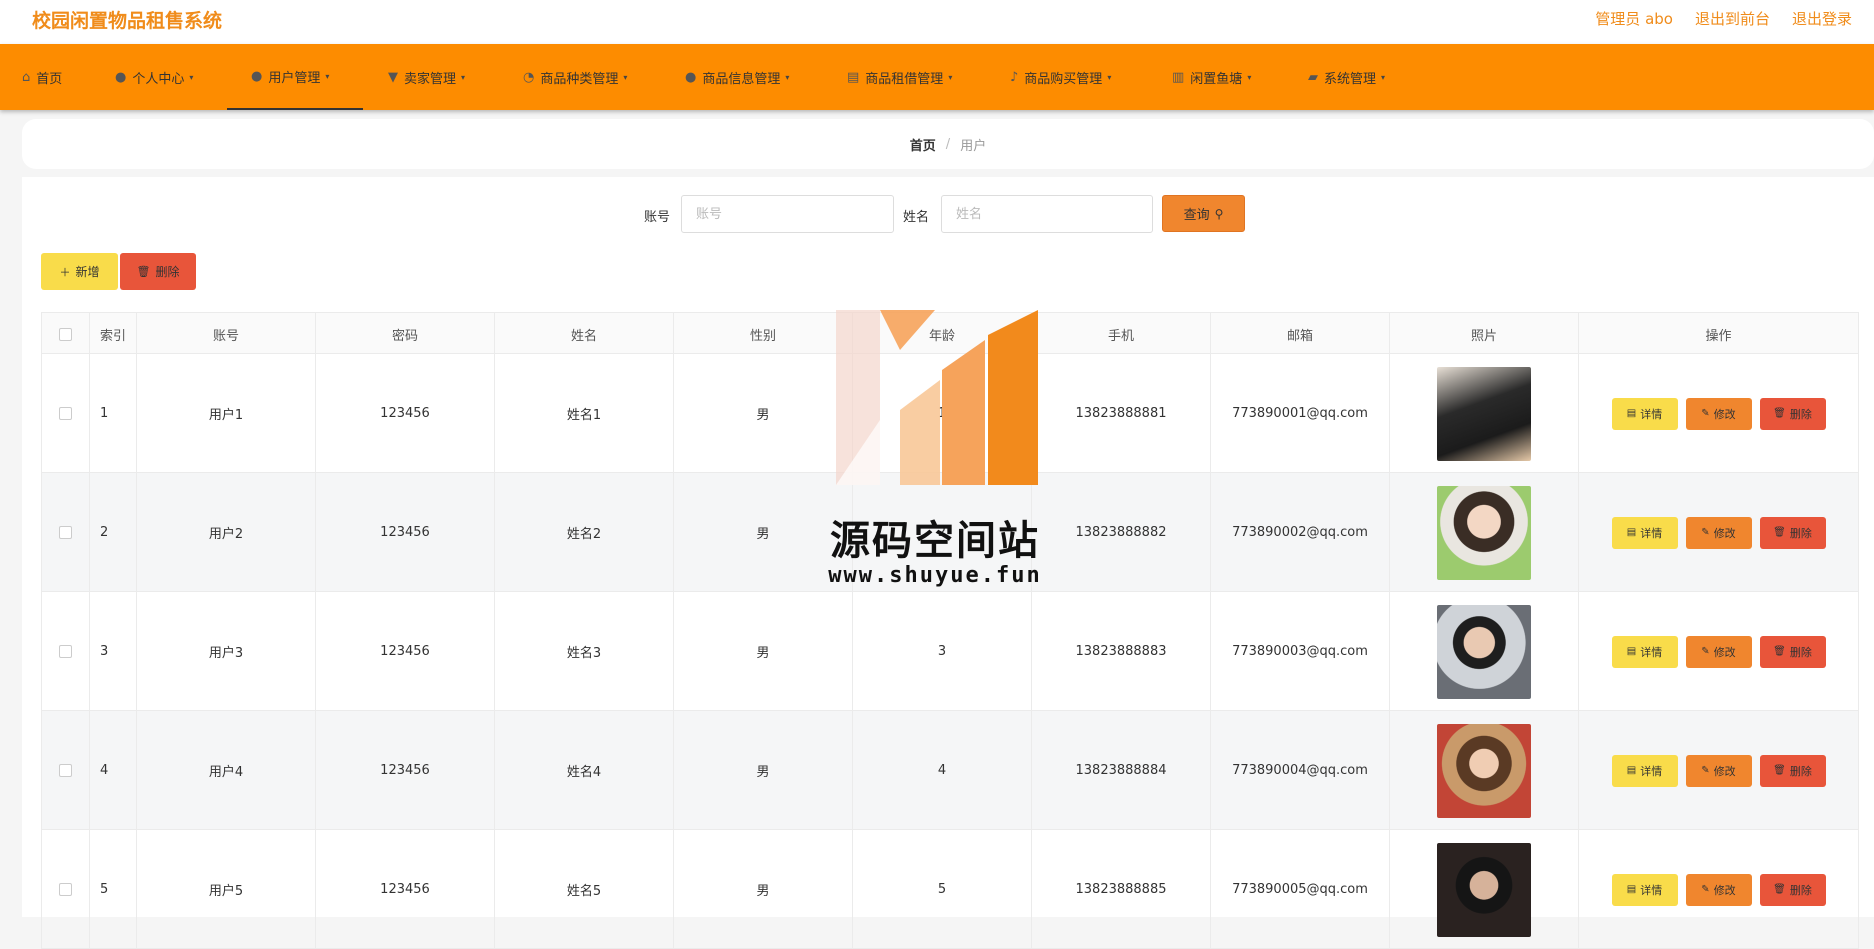 This screenshot has width=1874, height=949. I want to click on nav-item-seller-management: ▼ 卖家管理 ▾, so click(426, 77).